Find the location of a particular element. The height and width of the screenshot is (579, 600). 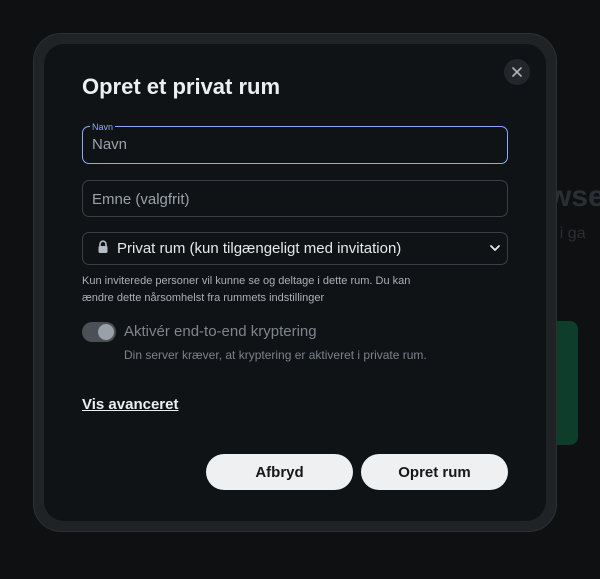

lock-icon is located at coordinates (103, 246).